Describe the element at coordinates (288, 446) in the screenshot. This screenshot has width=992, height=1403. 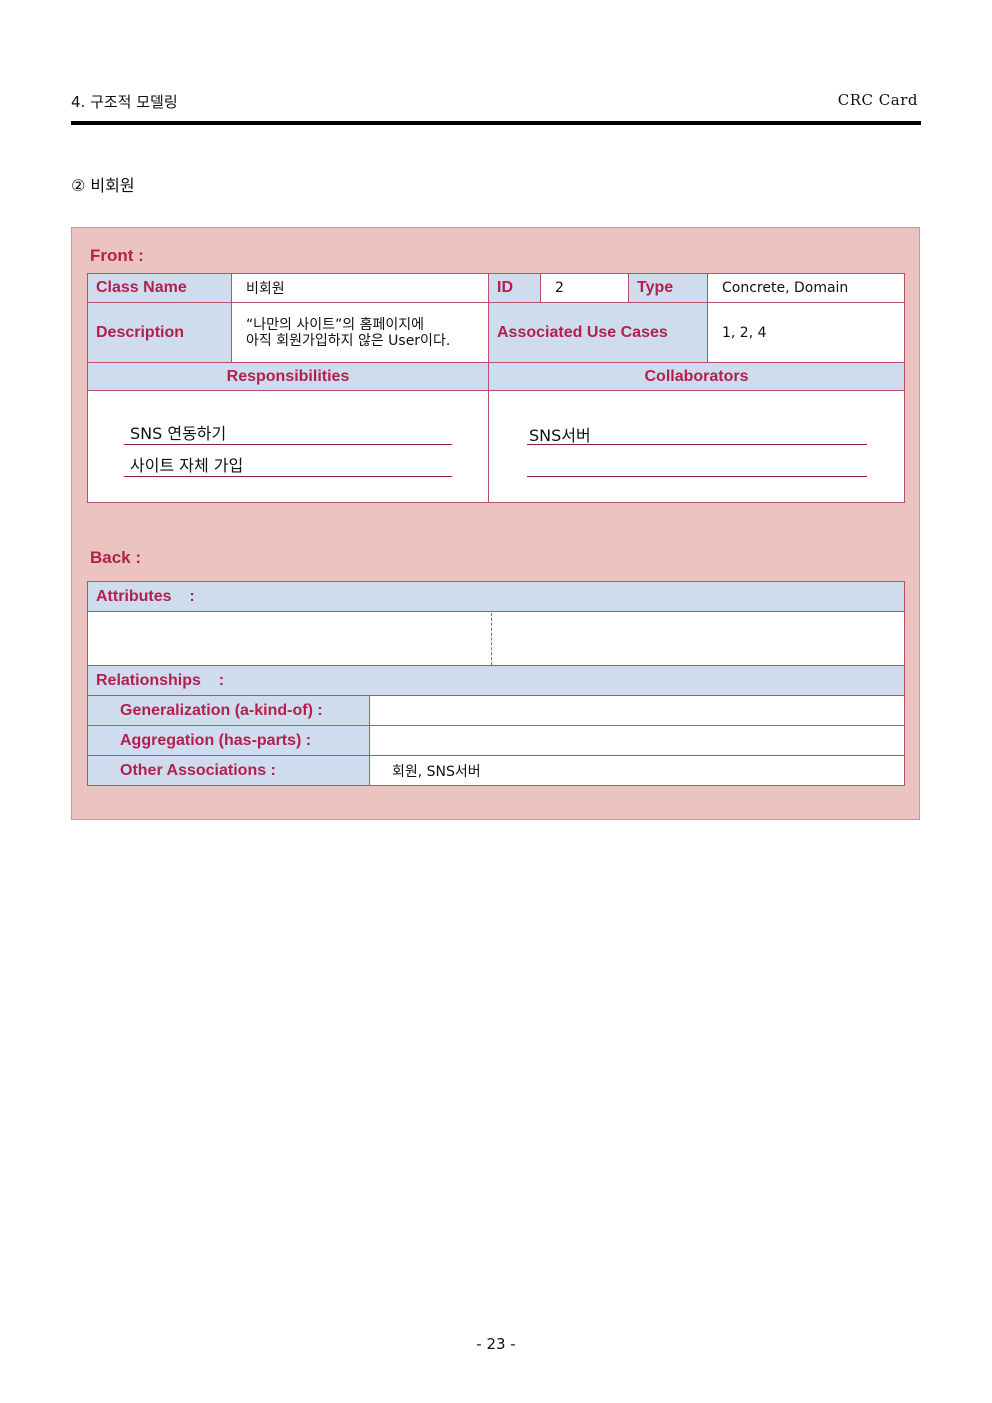
I see `responsibilities-cell: SNS 연동하기 사이트 자체 가입` at that location.